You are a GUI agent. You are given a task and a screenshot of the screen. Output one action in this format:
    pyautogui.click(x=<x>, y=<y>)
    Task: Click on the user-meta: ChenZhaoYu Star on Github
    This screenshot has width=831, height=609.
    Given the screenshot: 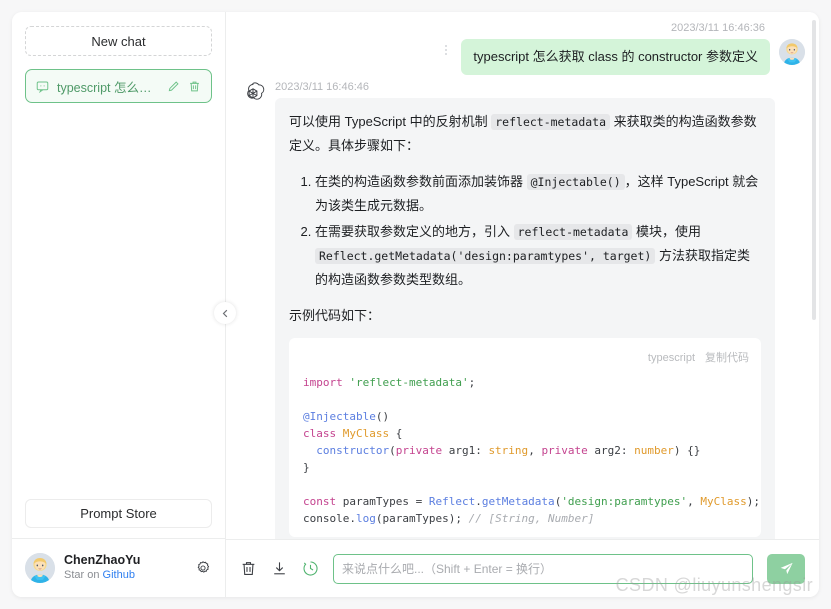 What is the action you would take?
    pyautogui.click(x=125, y=568)
    